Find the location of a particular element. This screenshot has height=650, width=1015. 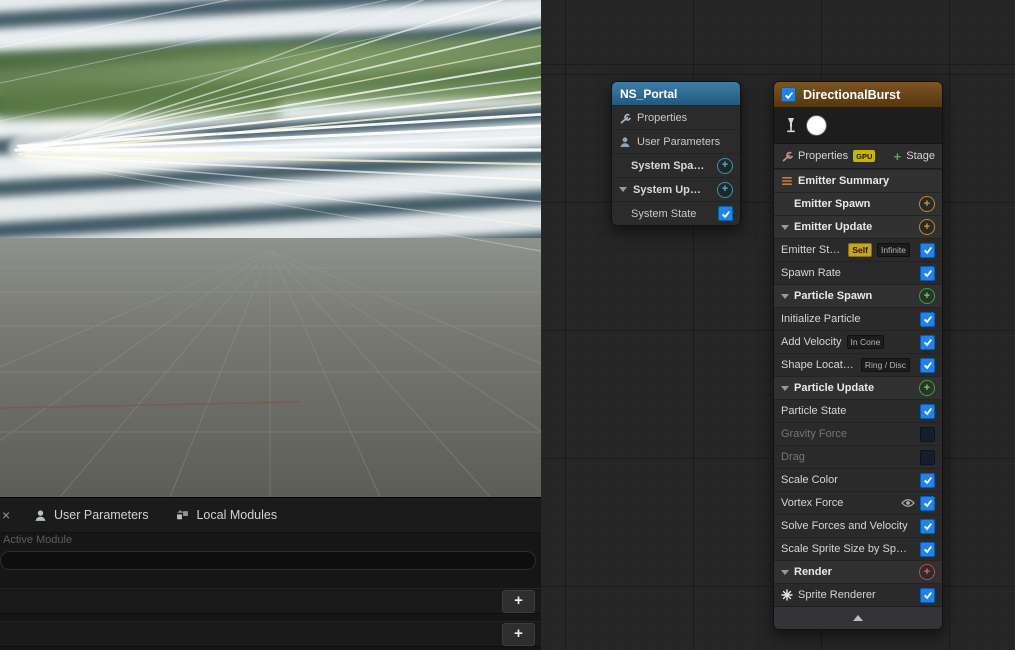

add-renderer-button: + is located at coordinates (927, 572).